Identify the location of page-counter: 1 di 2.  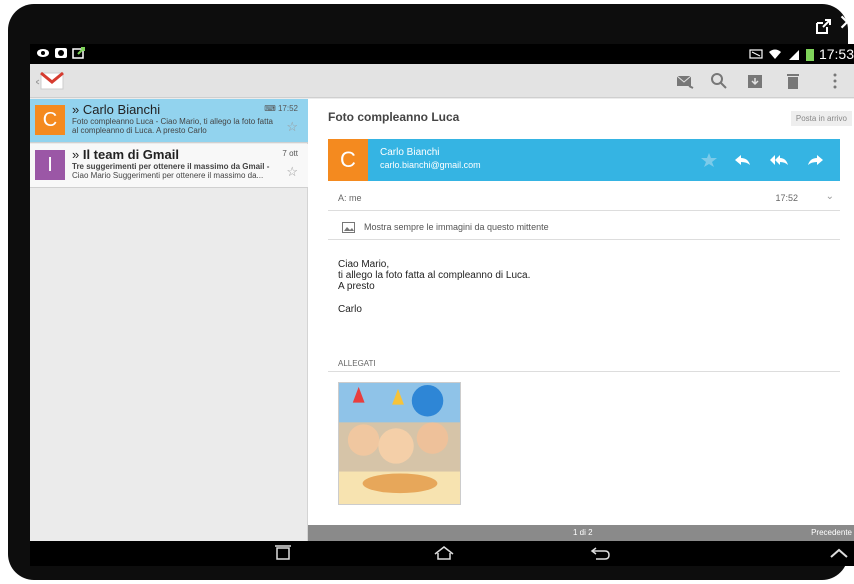
(583, 532).